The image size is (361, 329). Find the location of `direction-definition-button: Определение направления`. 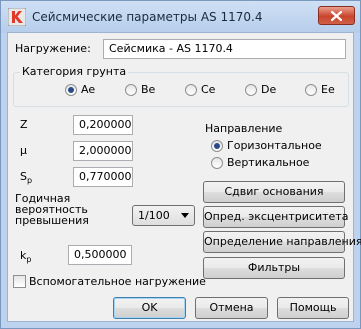

direction-definition-button: Определение направления is located at coordinates (282, 242).